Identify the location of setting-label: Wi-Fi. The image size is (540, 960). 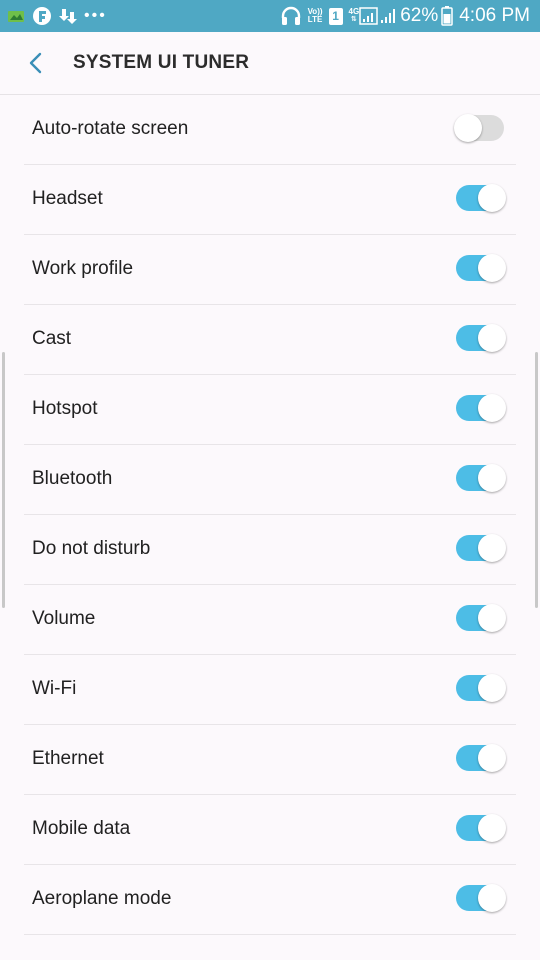
(54, 688).